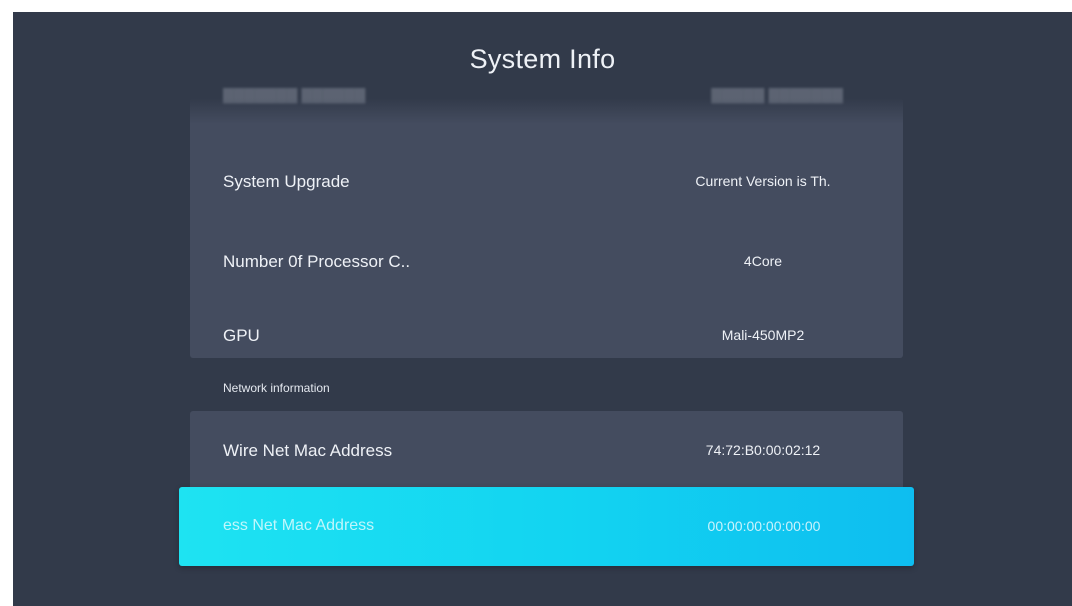  What do you see at coordinates (241, 335) in the screenshot?
I see `row-label: GPU` at bounding box center [241, 335].